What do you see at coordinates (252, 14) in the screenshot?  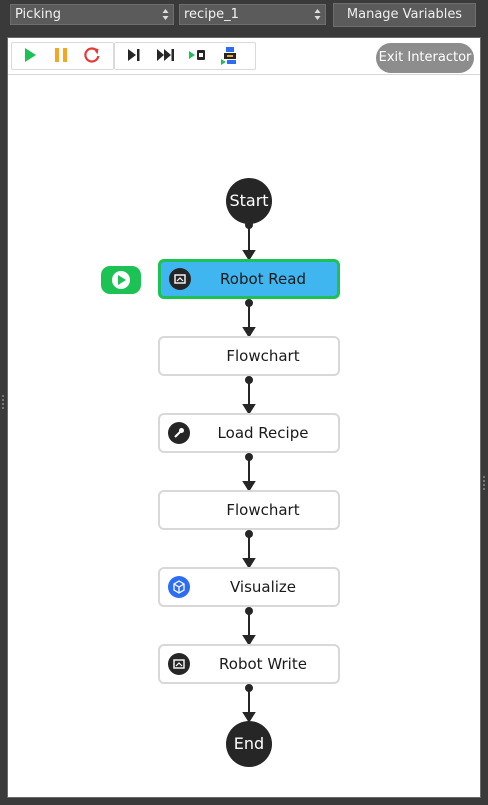 I see `recipe-select: recipe_1` at bounding box center [252, 14].